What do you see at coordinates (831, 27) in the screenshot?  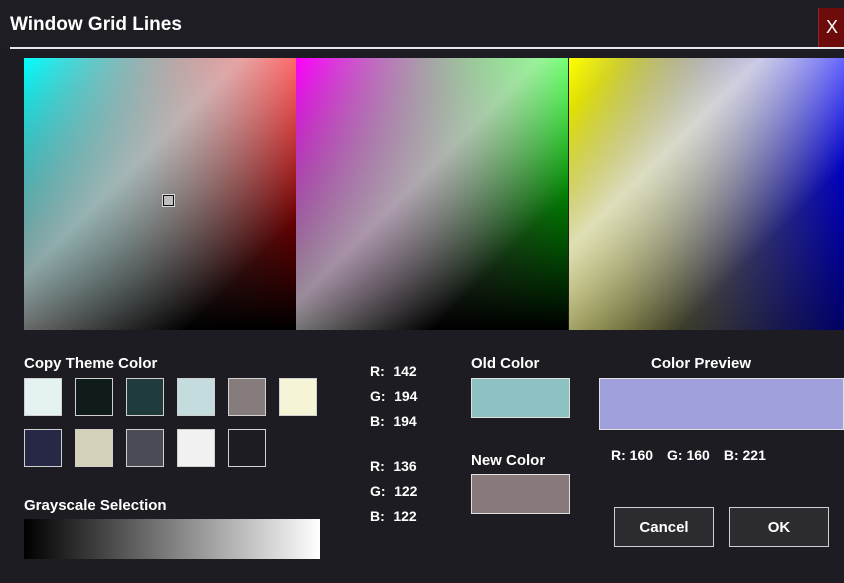 I see `close-button: X` at bounding box center [831, 27].